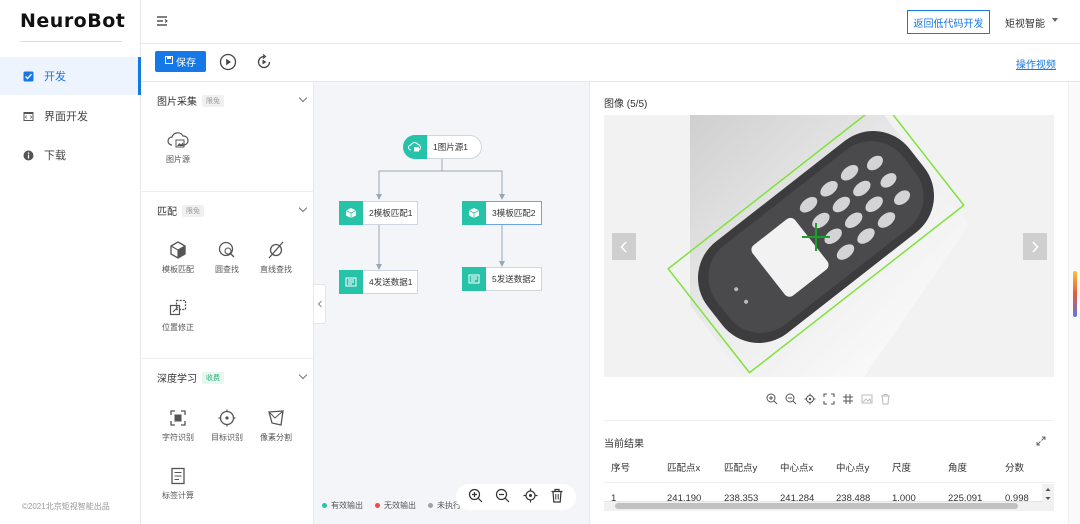 This screenshot has height=524, width=1080. Describe the element at coordinates (948, 22) in the screenshot. I see `back-lowcode-button: 返回低代码开发` at that location.